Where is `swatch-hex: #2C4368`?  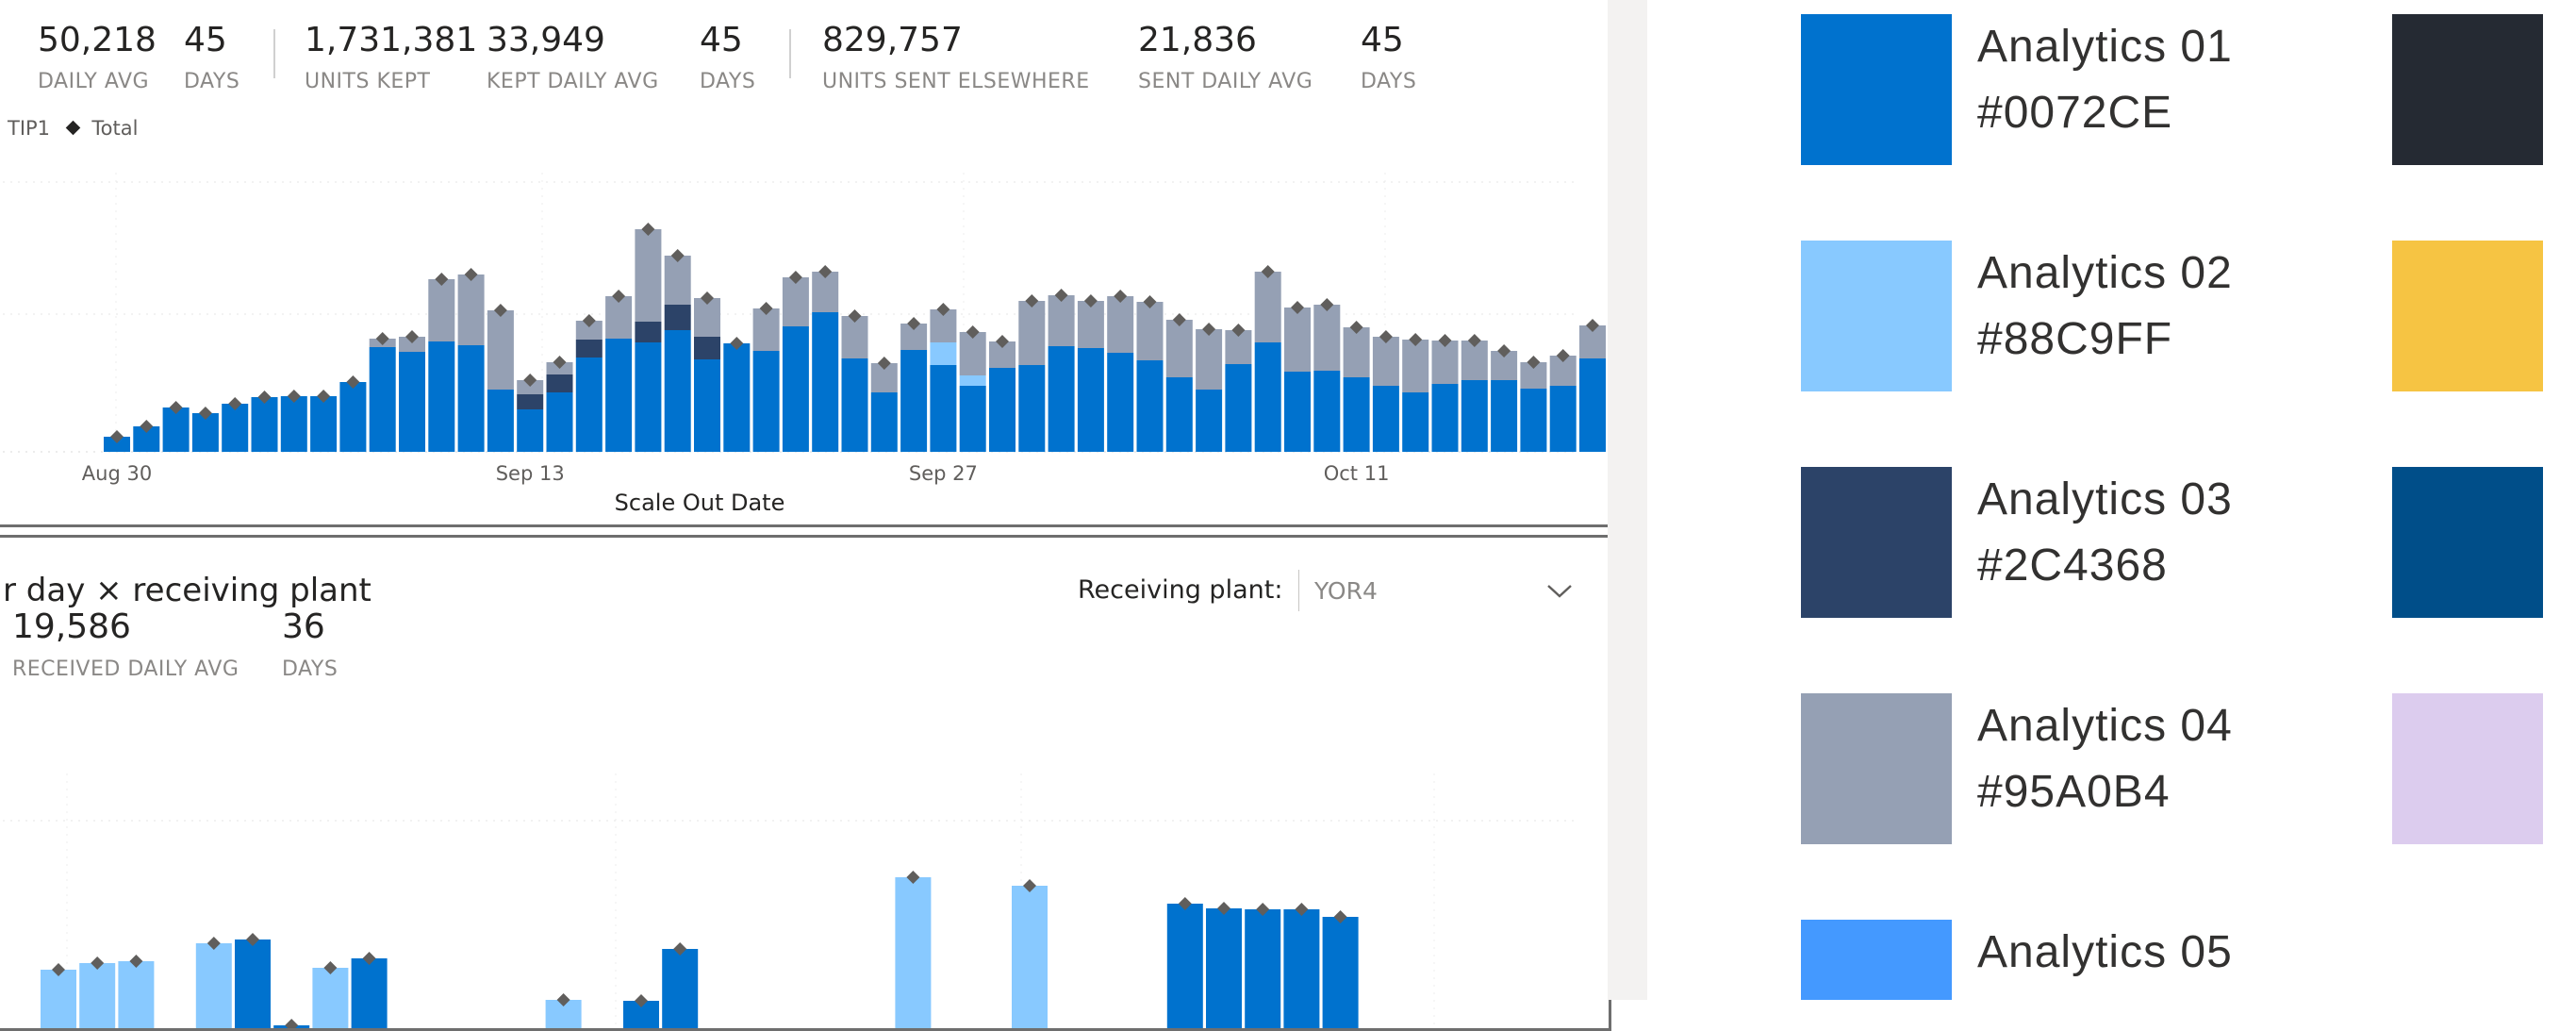 swatch-hex: #2C4368 is located at coordinates (2072, 565).